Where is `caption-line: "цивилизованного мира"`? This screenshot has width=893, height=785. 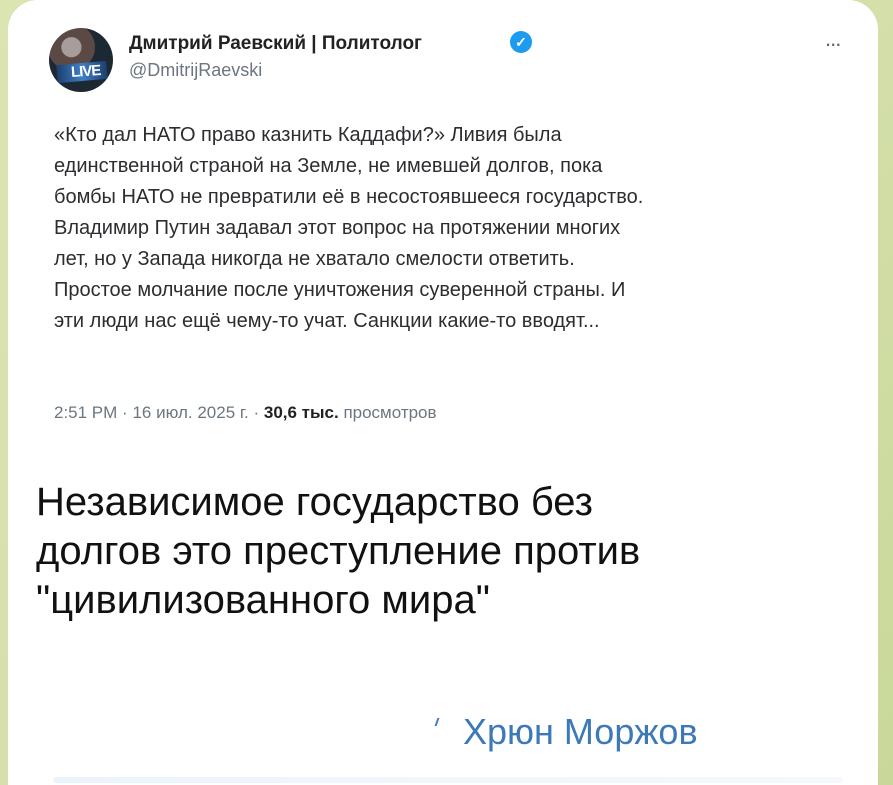 caption-line: "цивилизованного мира" is located at coordinates (263, 600).